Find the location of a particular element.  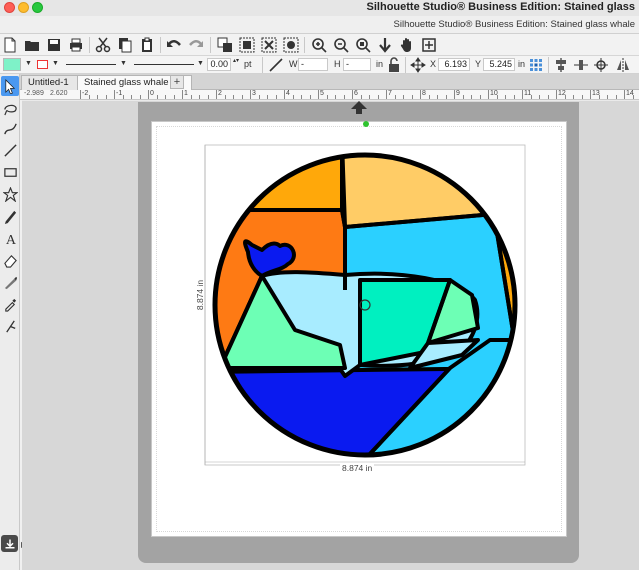

line-tool-icon is located at coordinates (276, 65).